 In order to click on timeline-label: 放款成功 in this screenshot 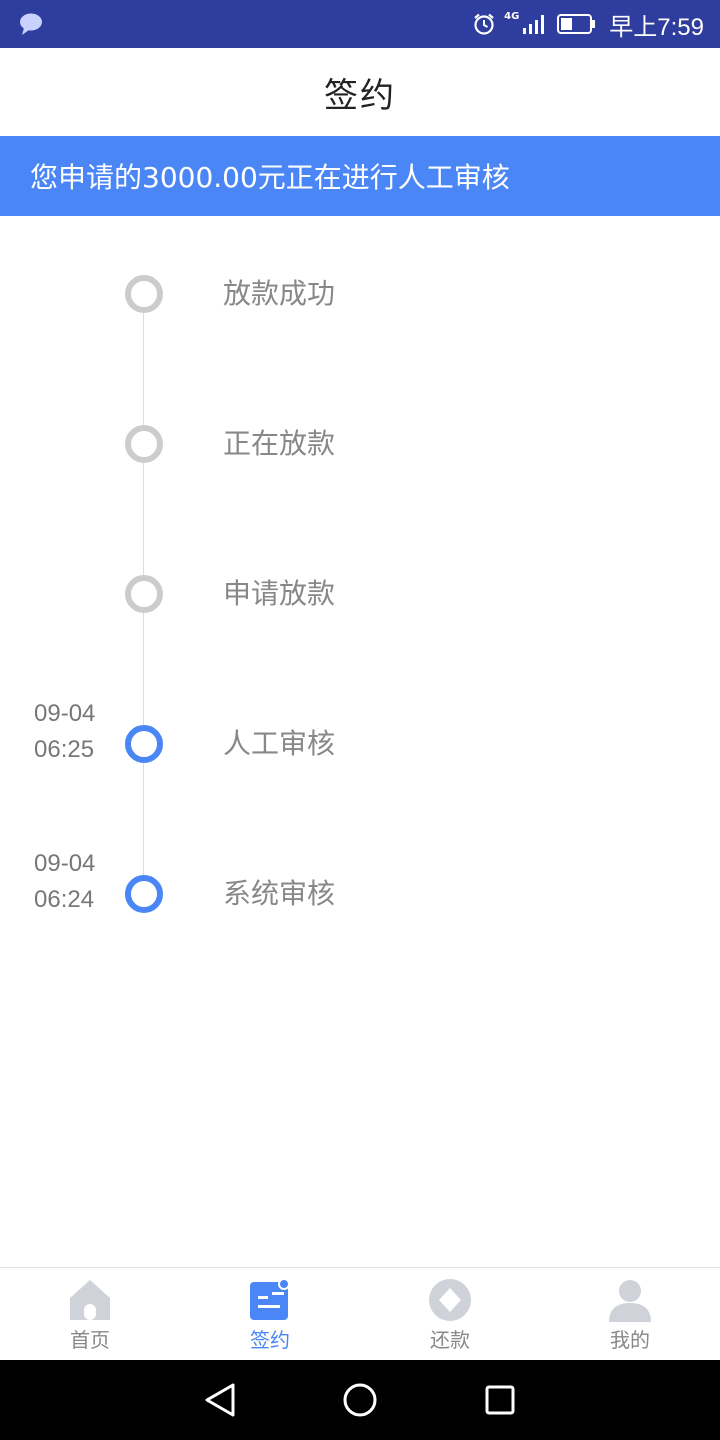, I will do `click(279, 293)`.